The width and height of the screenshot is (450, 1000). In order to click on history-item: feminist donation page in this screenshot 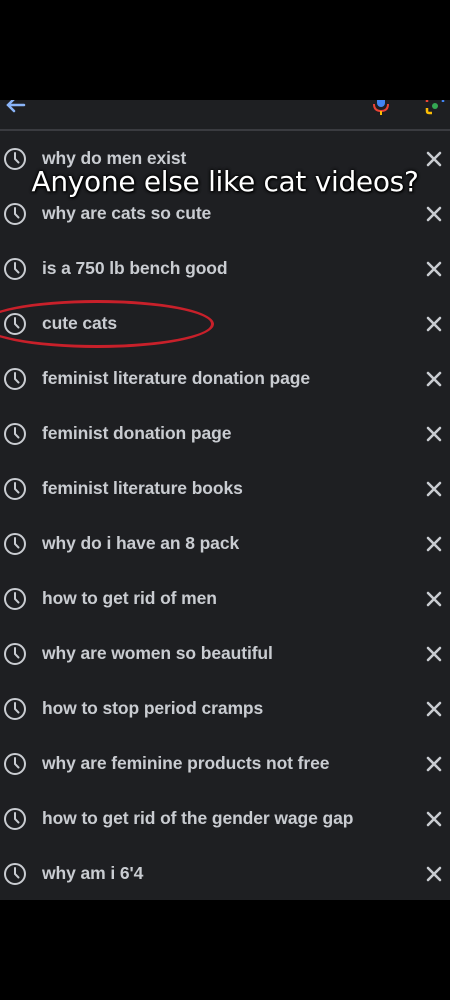, I will do `click(225, 433)`.